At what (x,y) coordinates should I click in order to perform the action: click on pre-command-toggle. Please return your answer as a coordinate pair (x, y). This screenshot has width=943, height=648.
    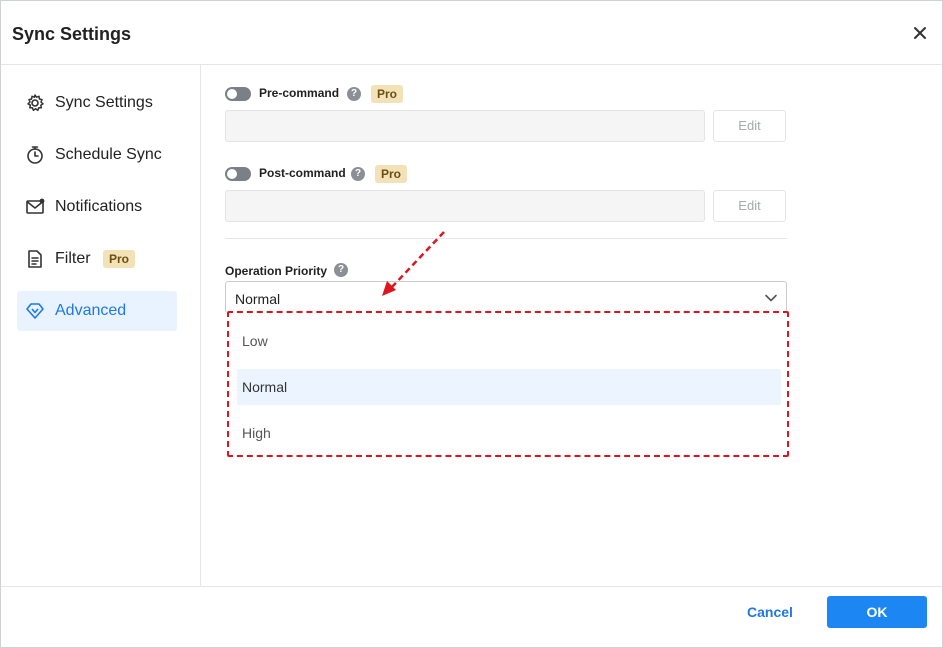
    Looking at the image, I should click on (238, 94).